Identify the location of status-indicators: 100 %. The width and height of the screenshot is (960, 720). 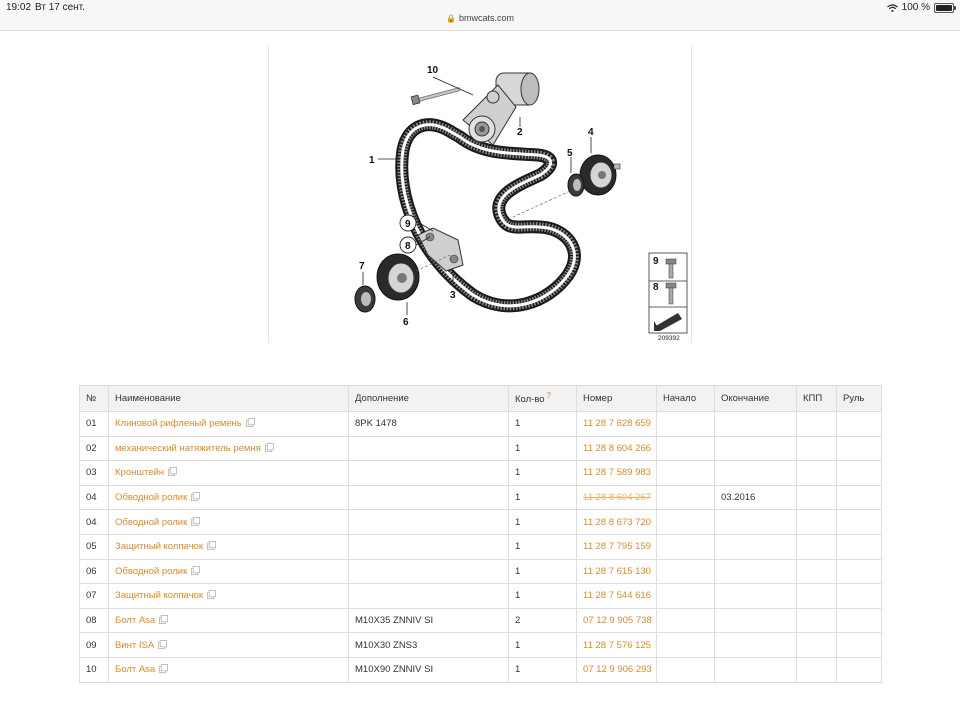
(921, 7).